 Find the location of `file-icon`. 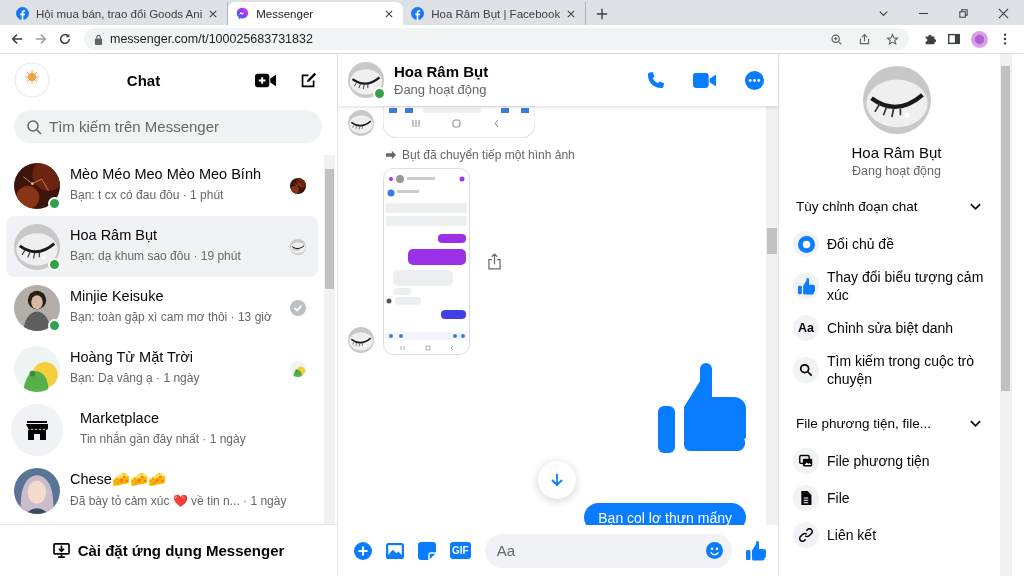

file-icon is located at coordinates (806, 498).